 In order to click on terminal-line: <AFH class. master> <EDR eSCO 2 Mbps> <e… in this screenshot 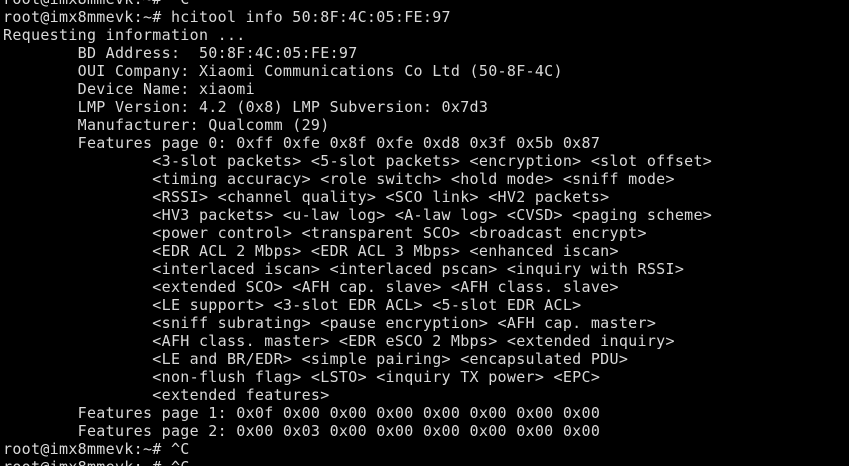, I will do `click(339, 341)`.